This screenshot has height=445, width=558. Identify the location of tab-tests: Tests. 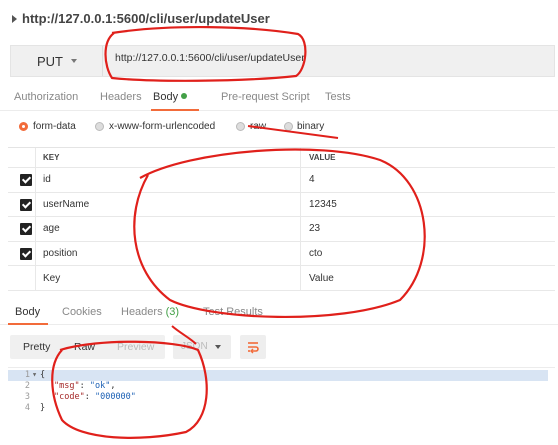
(338, 97).